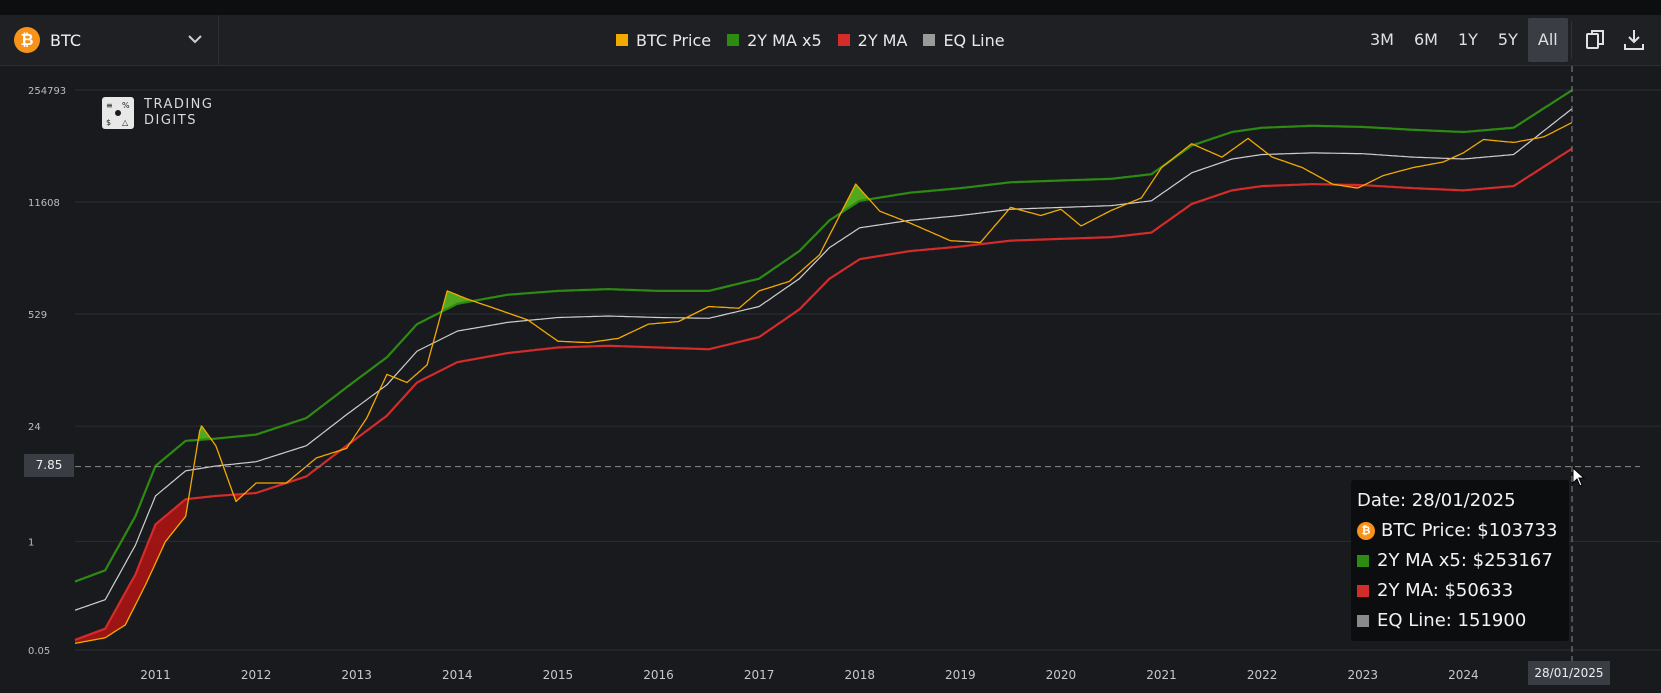 This screenshot has width=1661, height=693. I want to click on tooltip-eq: EQ Line: 151900, so click(1441, 620).